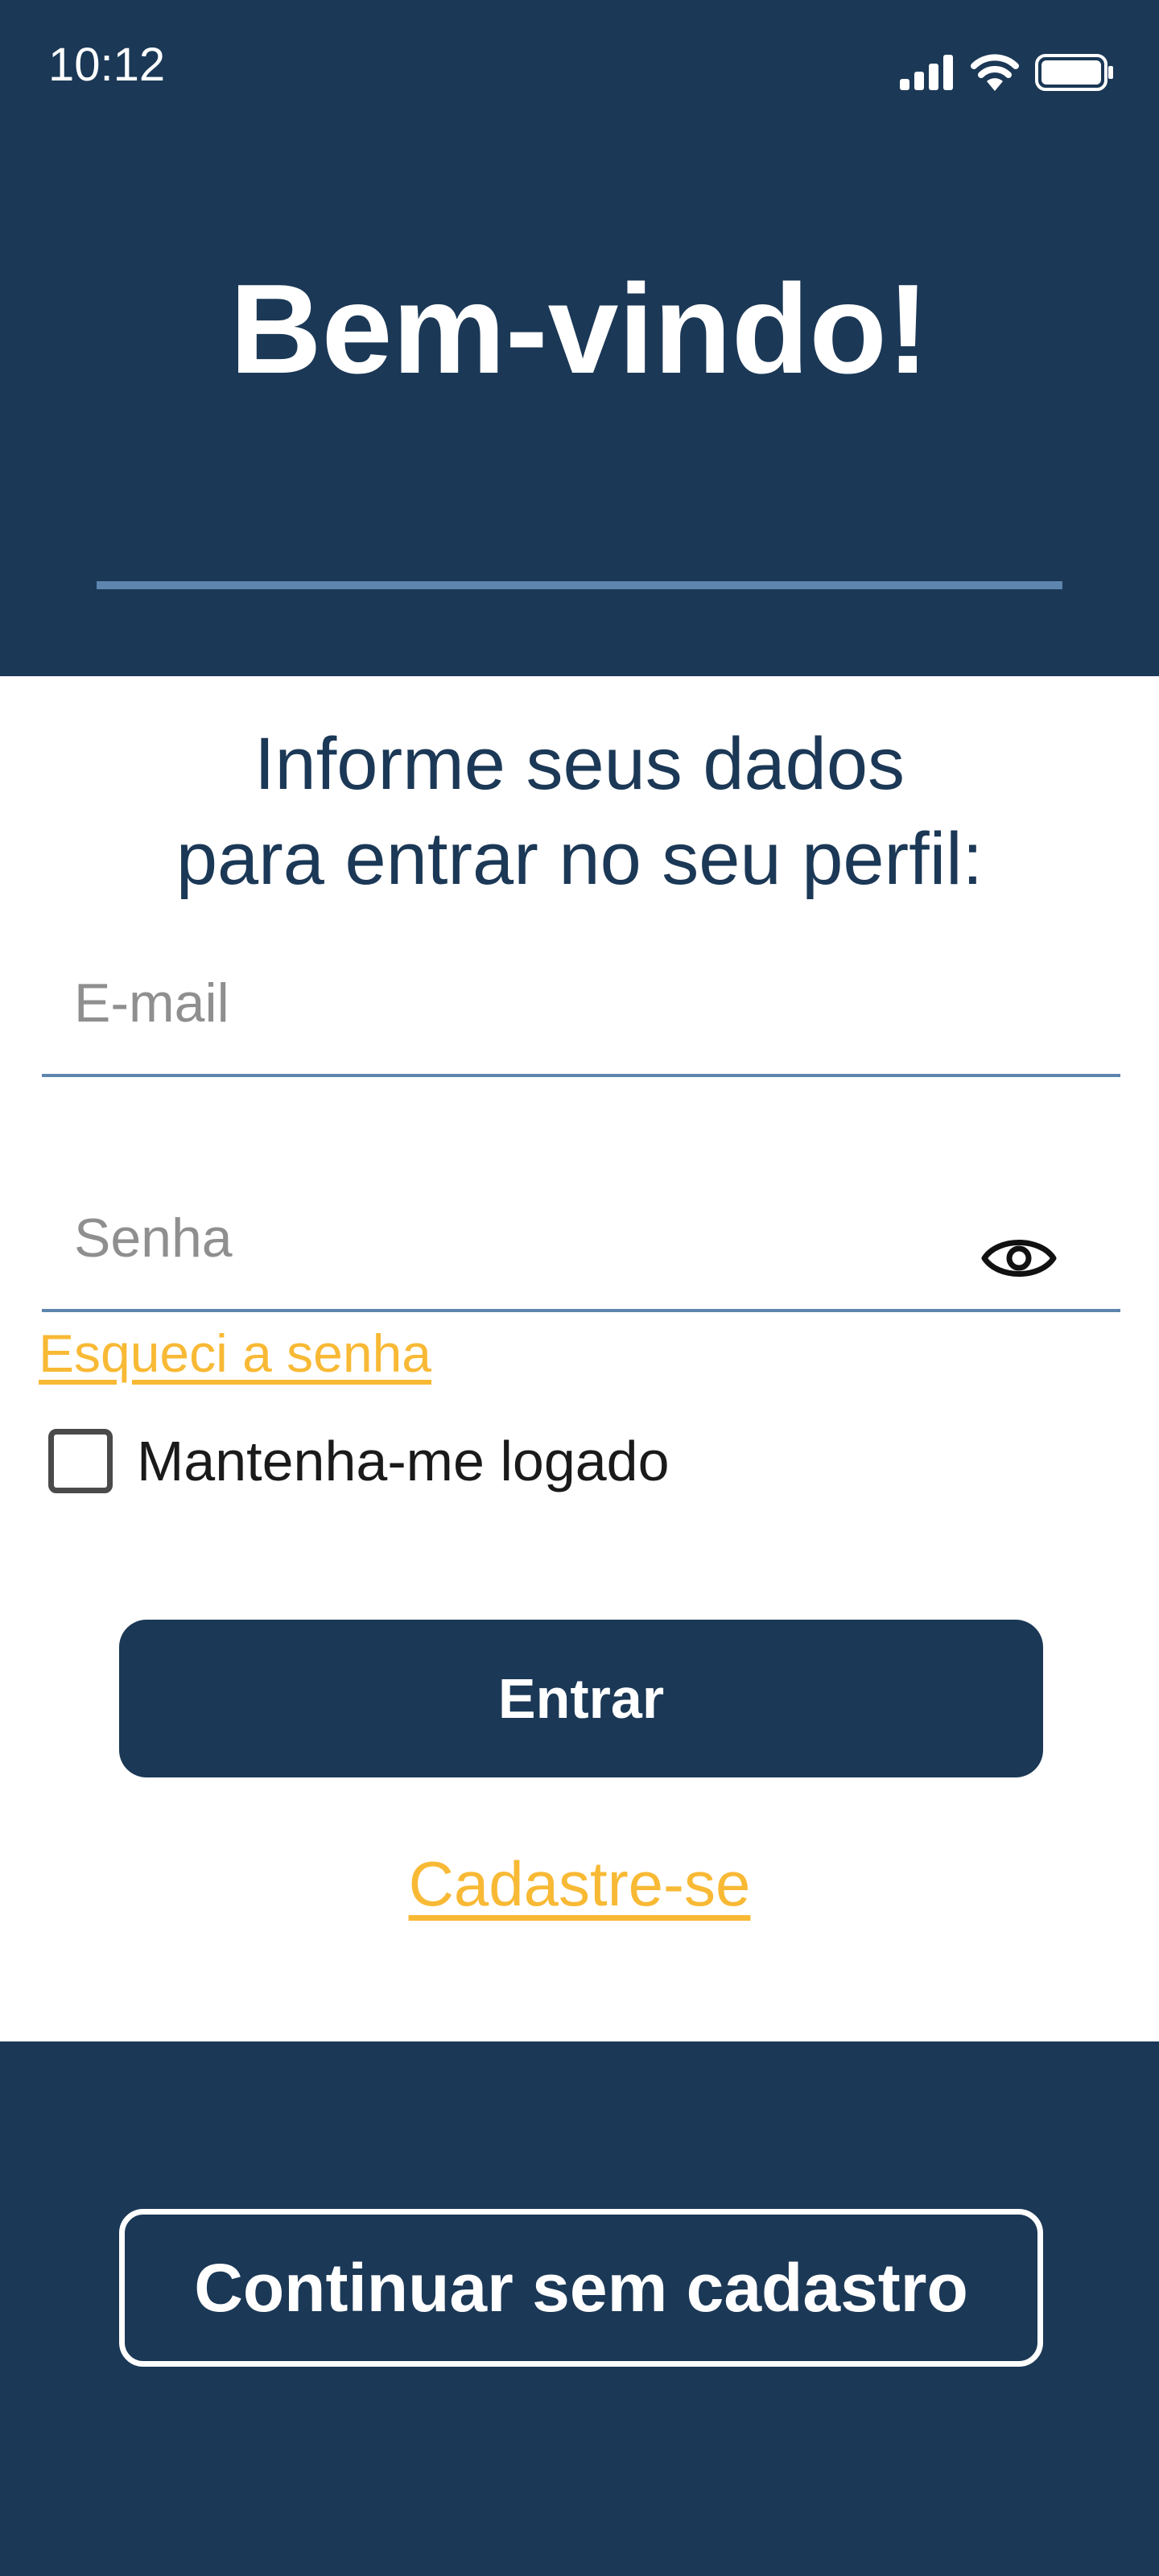 This screenshot has width=1159, height=2576. I want to click on email-field-container, so click(581, 1005).